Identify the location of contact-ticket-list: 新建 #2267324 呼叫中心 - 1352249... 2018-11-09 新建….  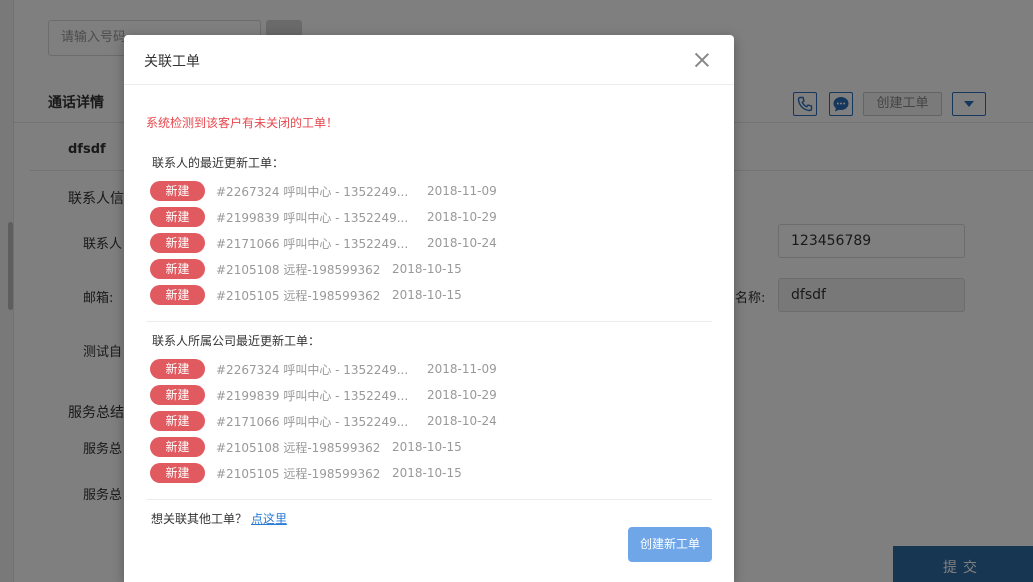
(323, 243).